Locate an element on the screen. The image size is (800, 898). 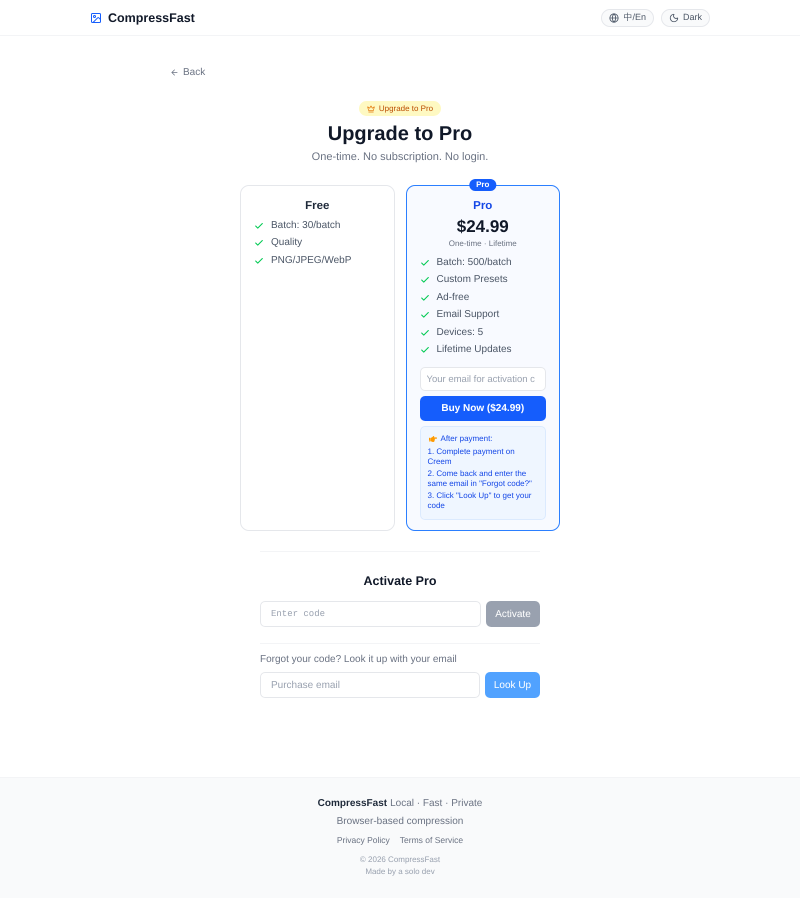
plan-name: Free is located at coordinates (317, 206).